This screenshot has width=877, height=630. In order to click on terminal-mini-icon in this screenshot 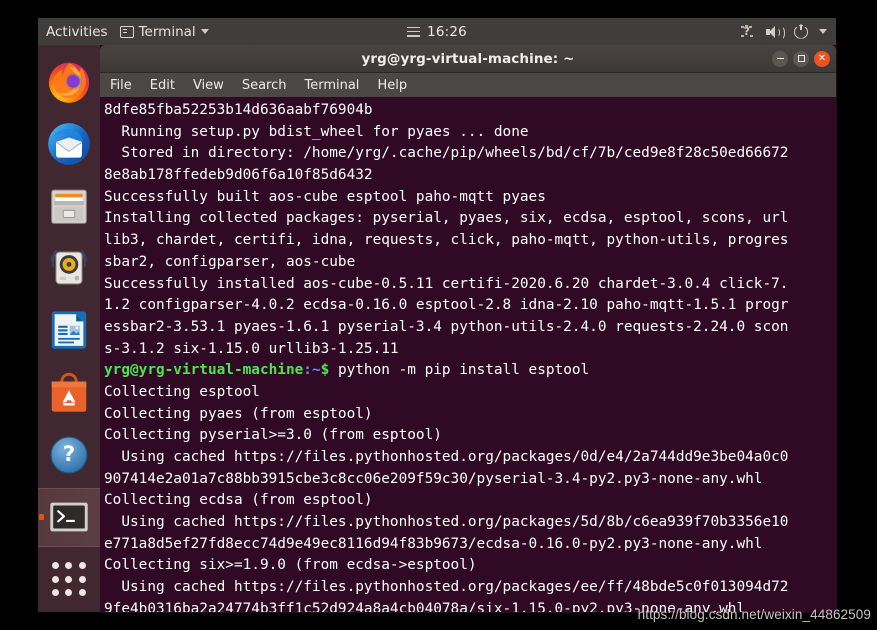, I will do `click(126, 31)`.